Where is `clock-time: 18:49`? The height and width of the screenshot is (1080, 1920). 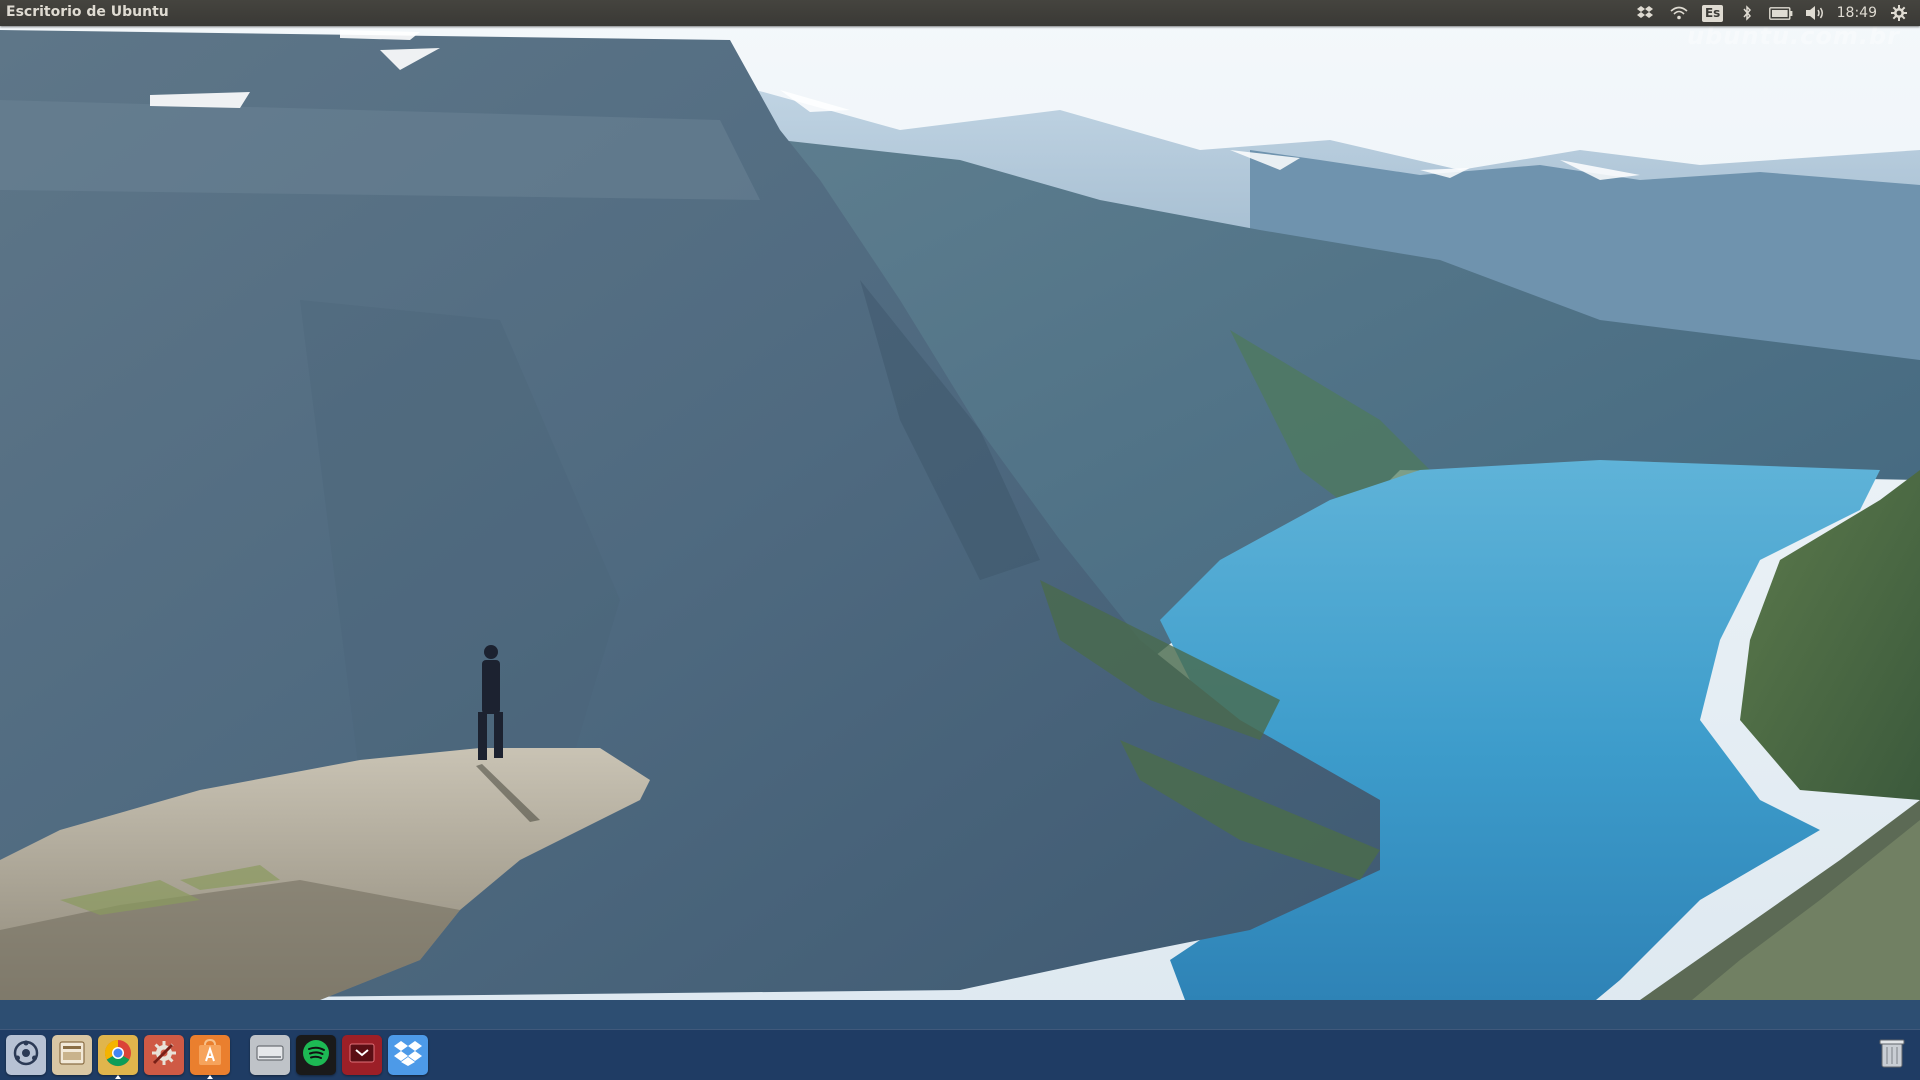
clock-time: 18:49 is located at coordinates (1856, 13).